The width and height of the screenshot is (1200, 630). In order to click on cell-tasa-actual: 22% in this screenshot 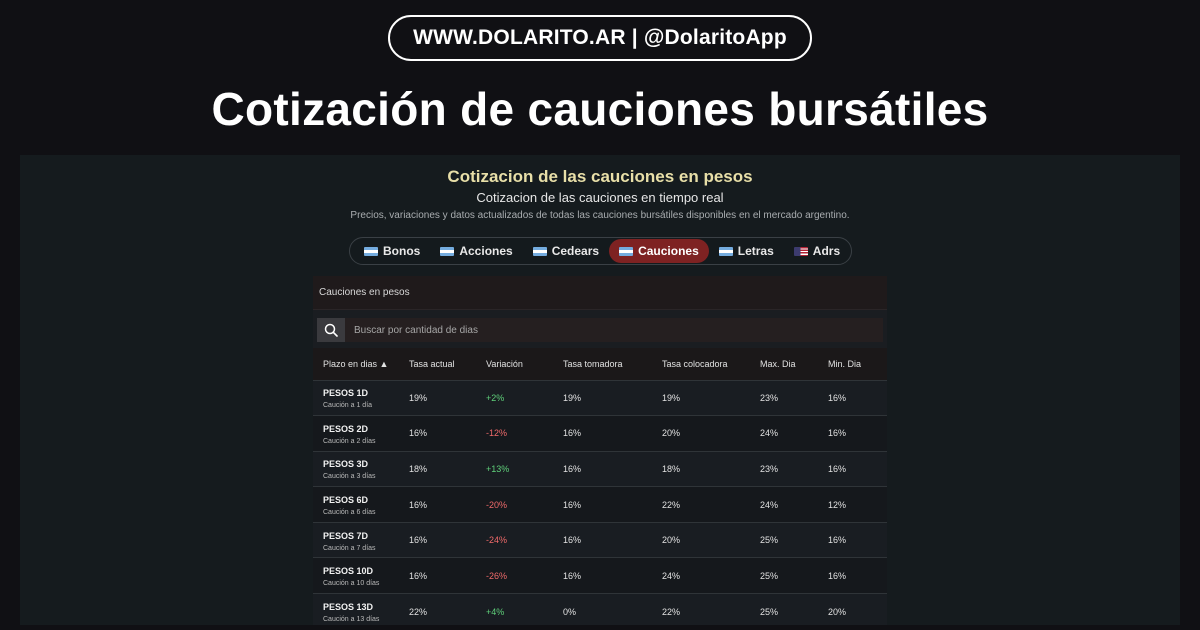, I will do `click(418, 611)`.